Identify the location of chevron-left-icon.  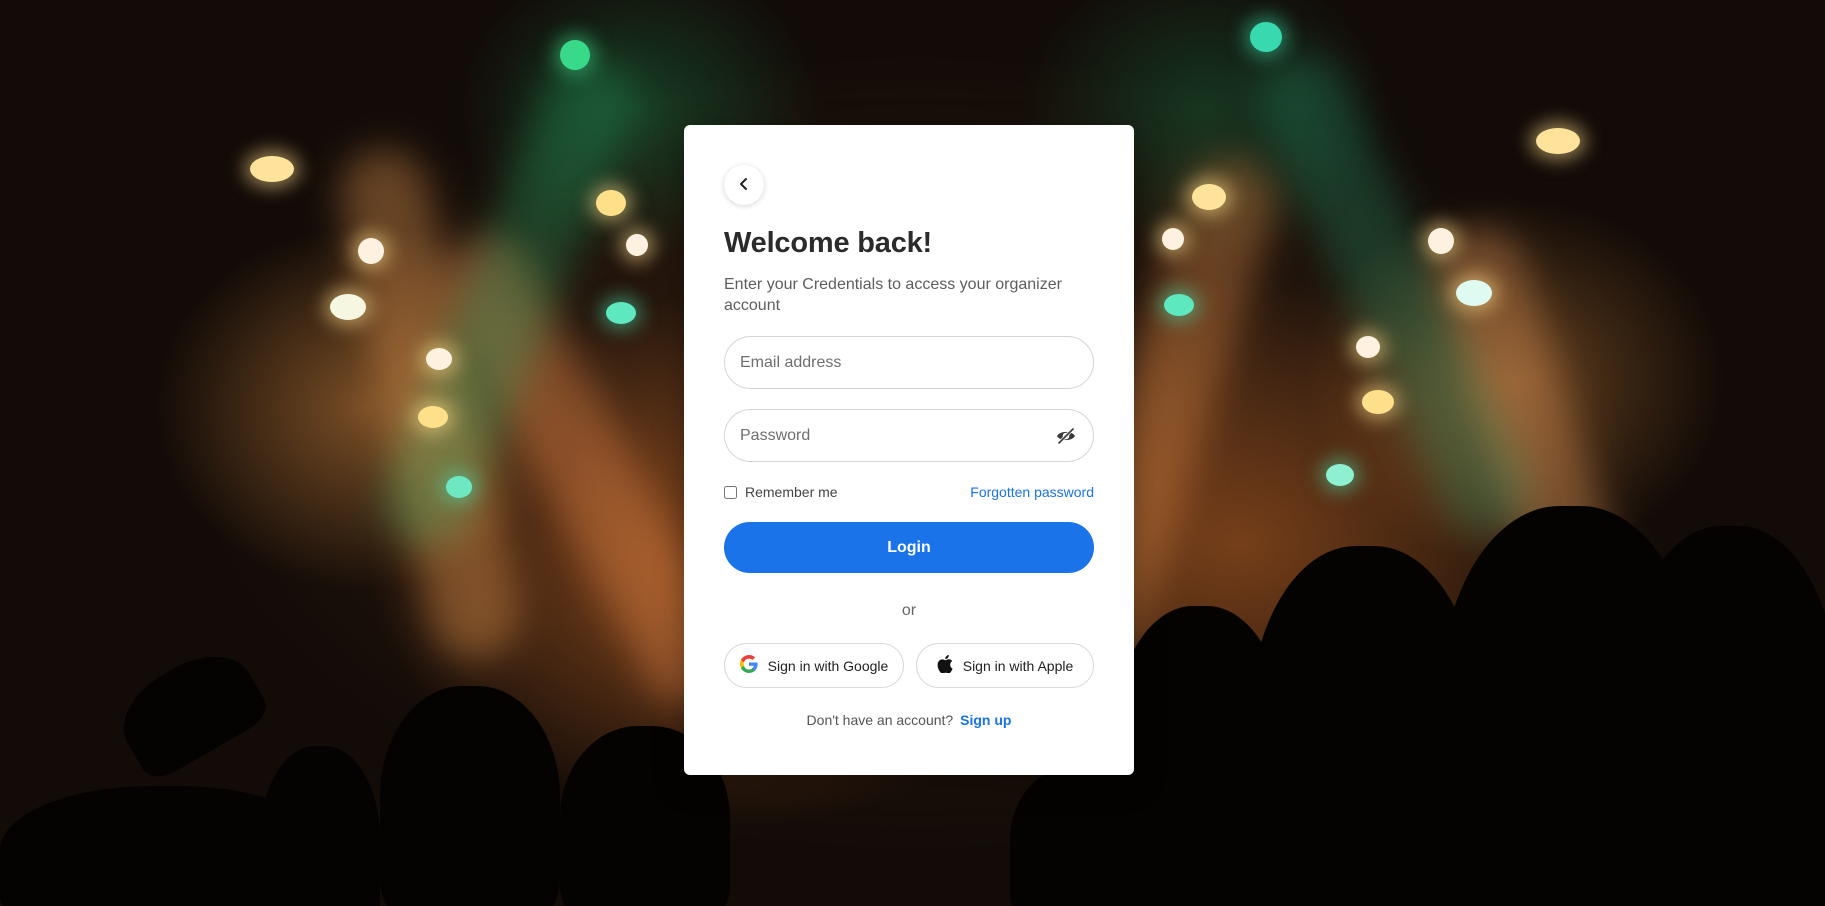
(744, 185).